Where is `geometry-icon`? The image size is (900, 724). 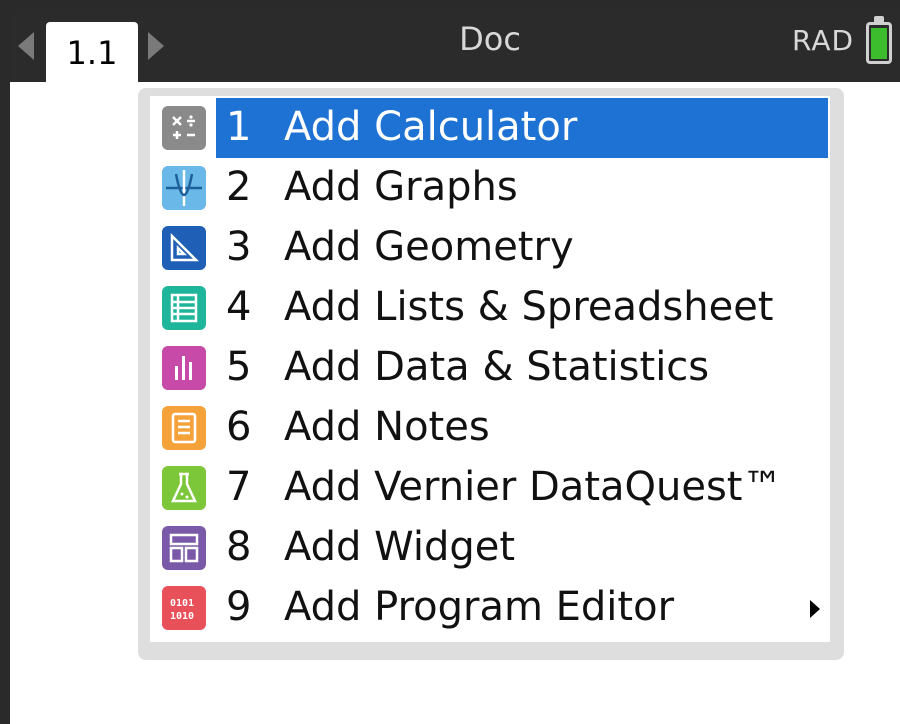 geometry-icon is located at coordinates (184, 248).